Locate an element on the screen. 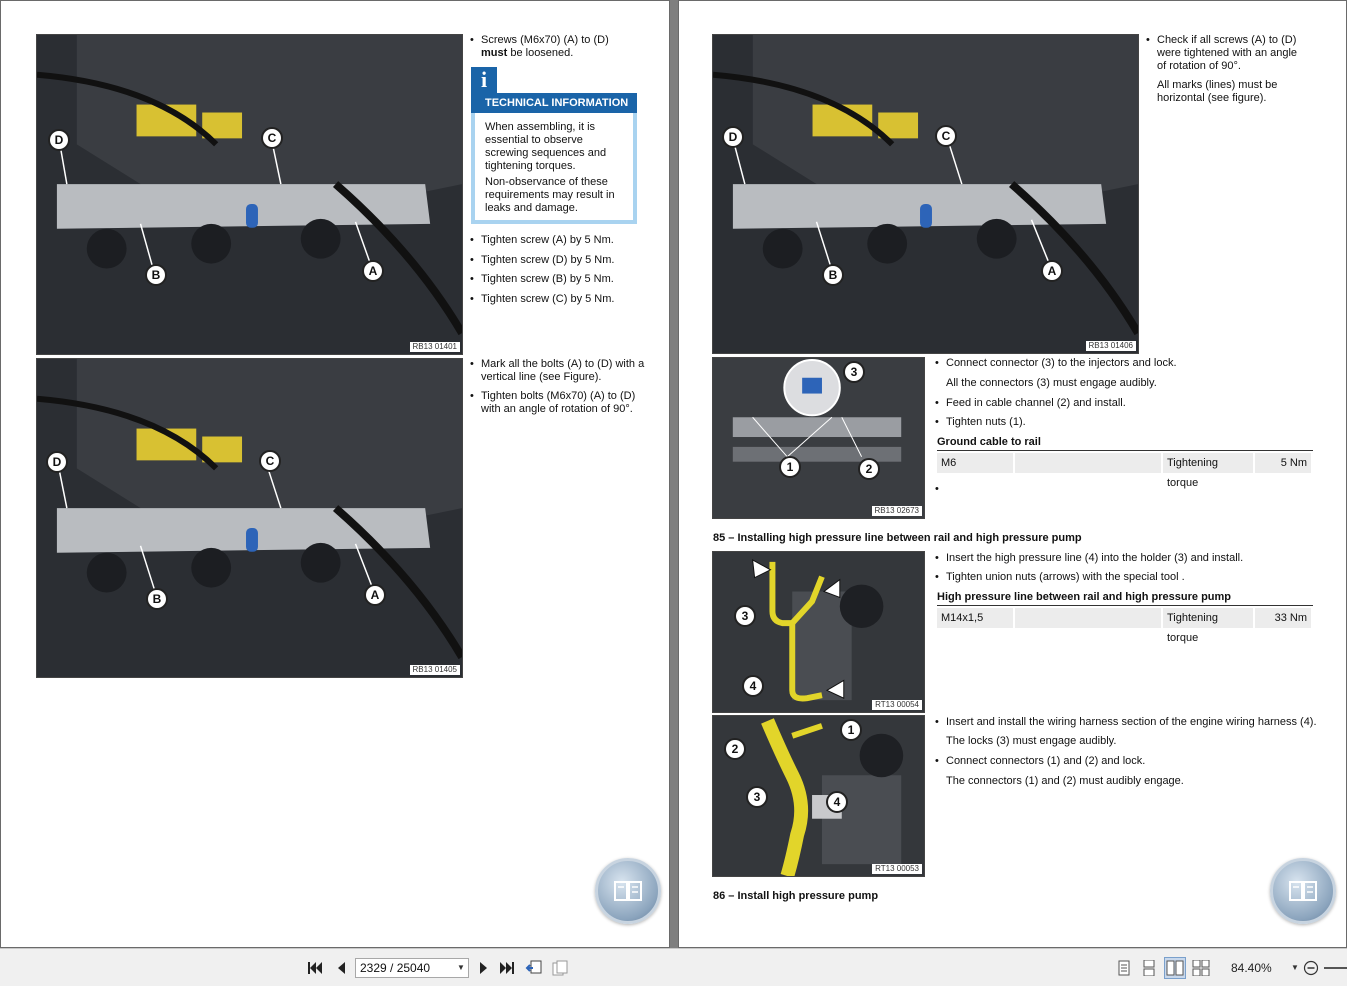  engine-photo-rail-screws: D C B A RB13 01401 is located at coordinates (249, 194).